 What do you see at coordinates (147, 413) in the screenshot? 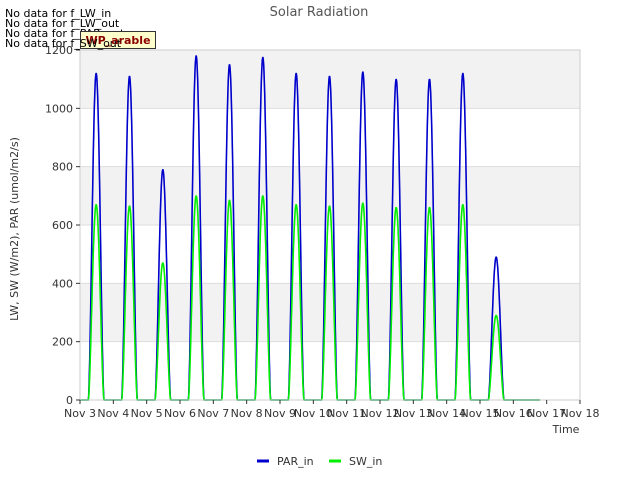
I see `x-tick-label: Nov 5` at bounding box center [147, 413].